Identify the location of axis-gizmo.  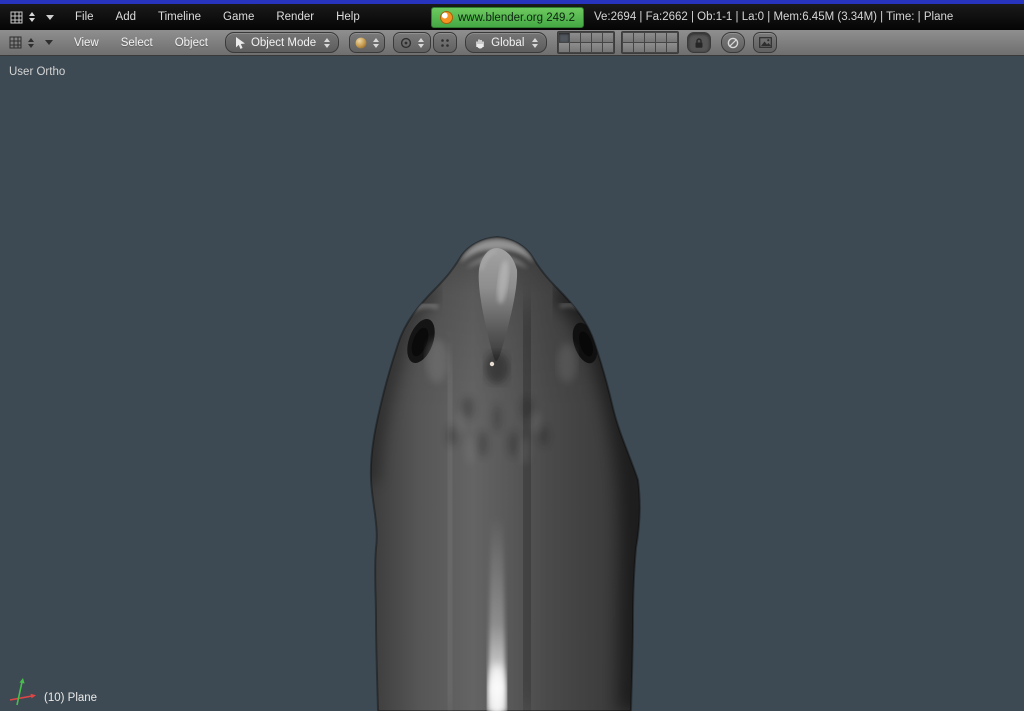
(22, 692).